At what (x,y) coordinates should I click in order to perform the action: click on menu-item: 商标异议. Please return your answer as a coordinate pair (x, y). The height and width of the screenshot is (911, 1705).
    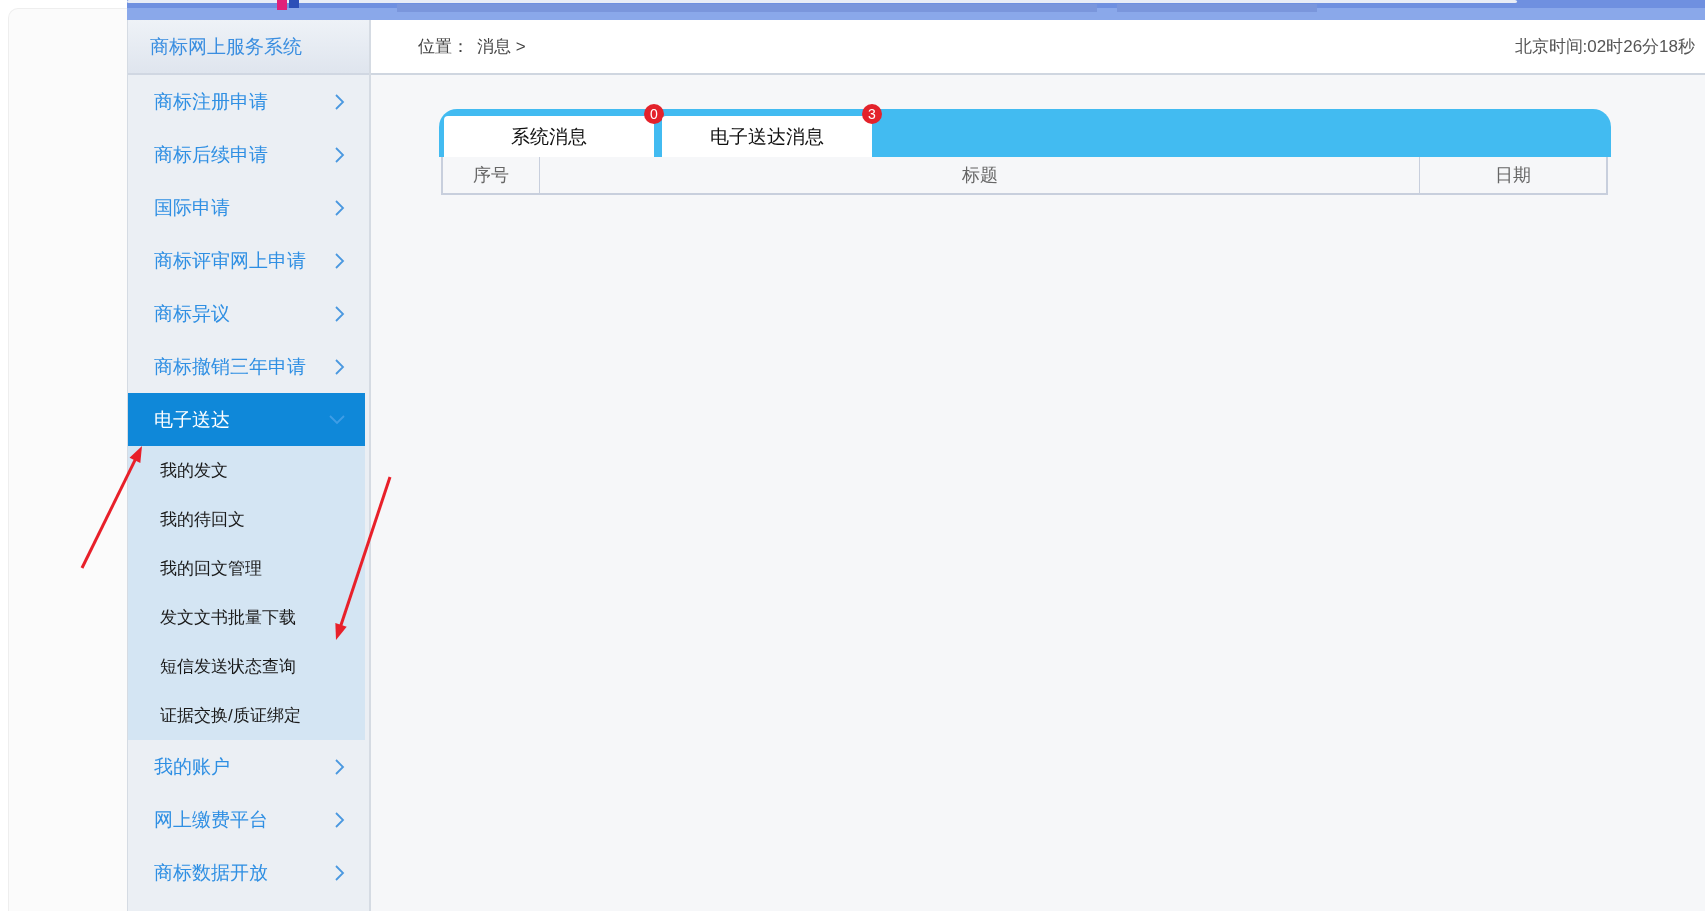
    Looking at the image, I should click on (246, 313).